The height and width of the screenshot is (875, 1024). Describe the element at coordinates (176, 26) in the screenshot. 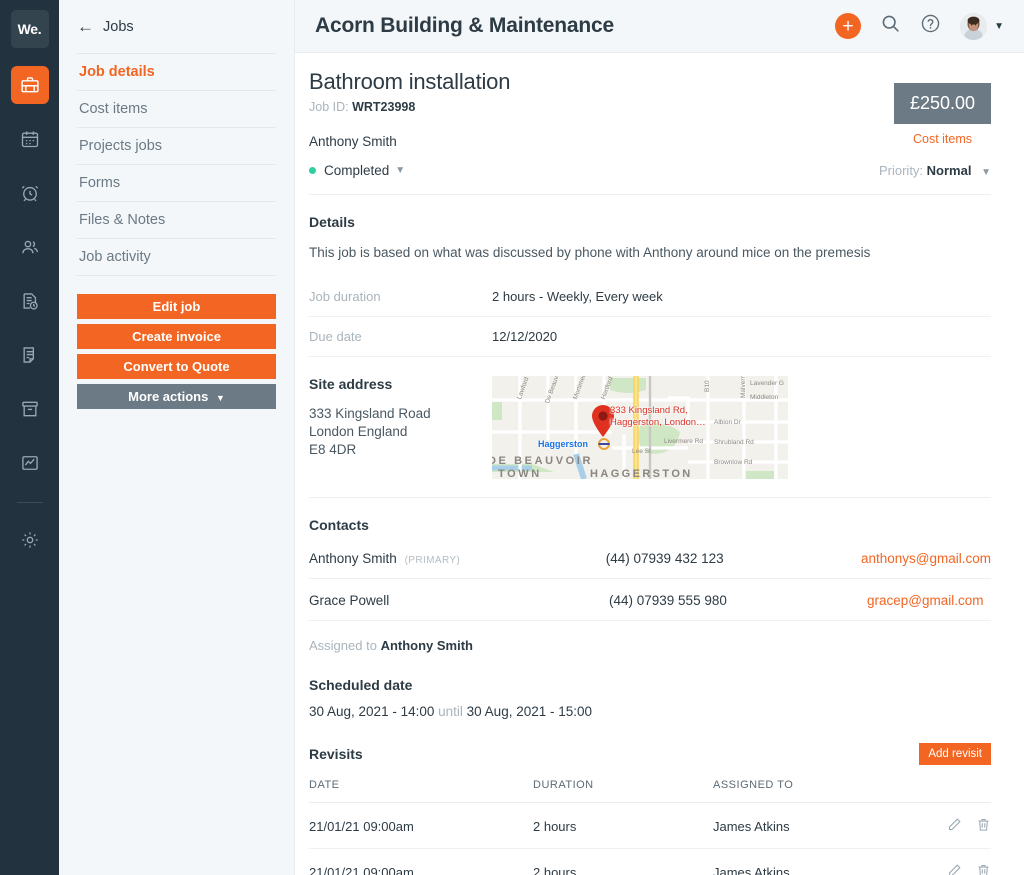

I see `back-to-jobs-link: ← Jobs` at that location.